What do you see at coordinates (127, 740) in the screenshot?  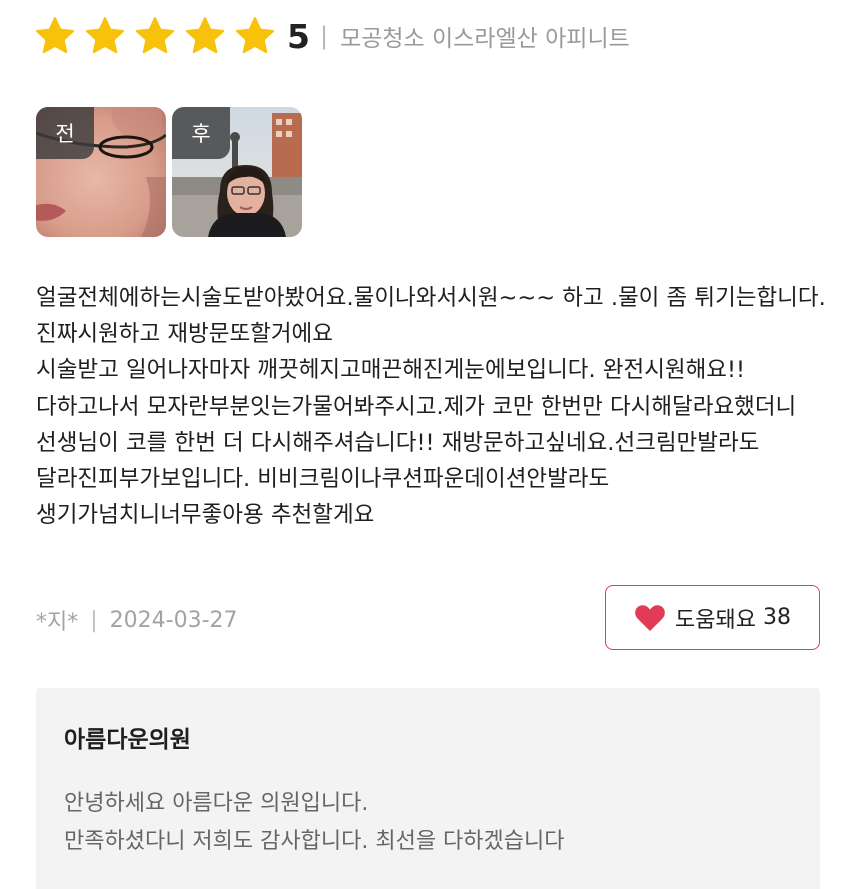 I see `reply-author: 아름다운의원` at bounding box center [127, 740].